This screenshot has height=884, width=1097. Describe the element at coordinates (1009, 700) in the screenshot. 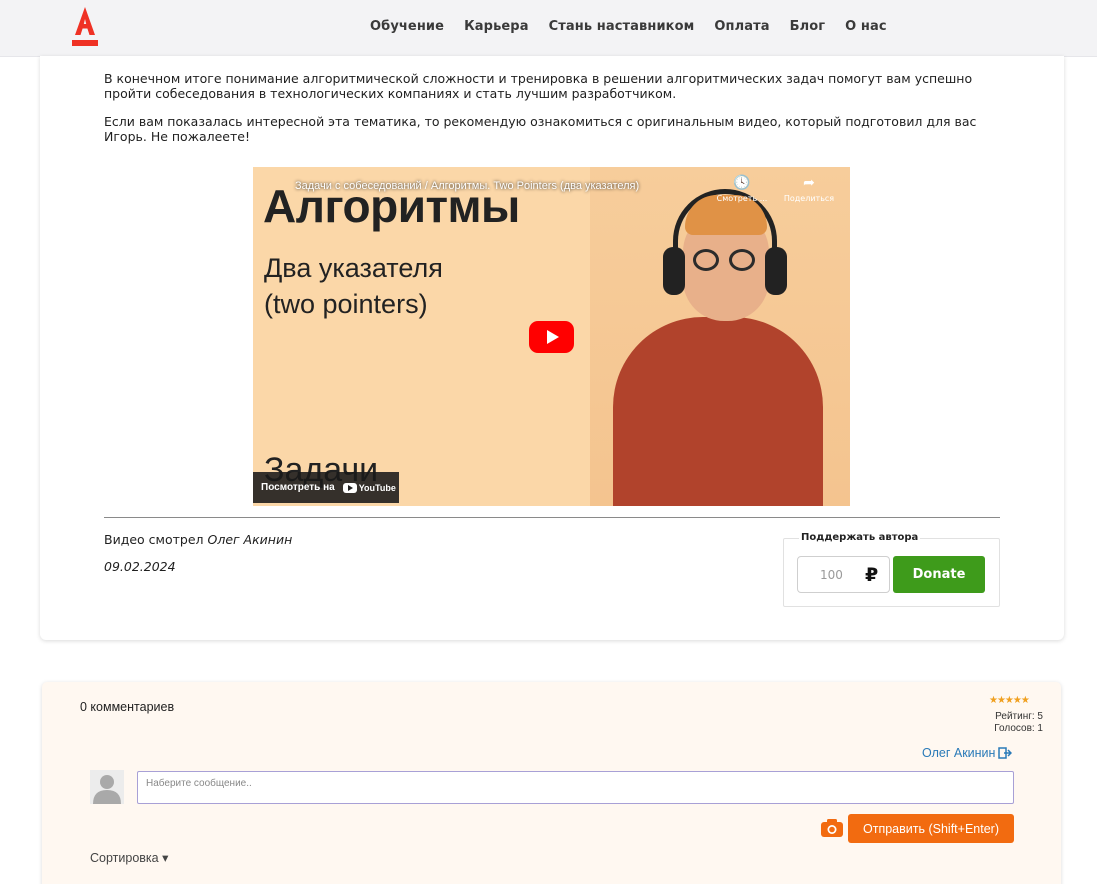

I see `rating-stars-icon: ★★★★★` at that location.